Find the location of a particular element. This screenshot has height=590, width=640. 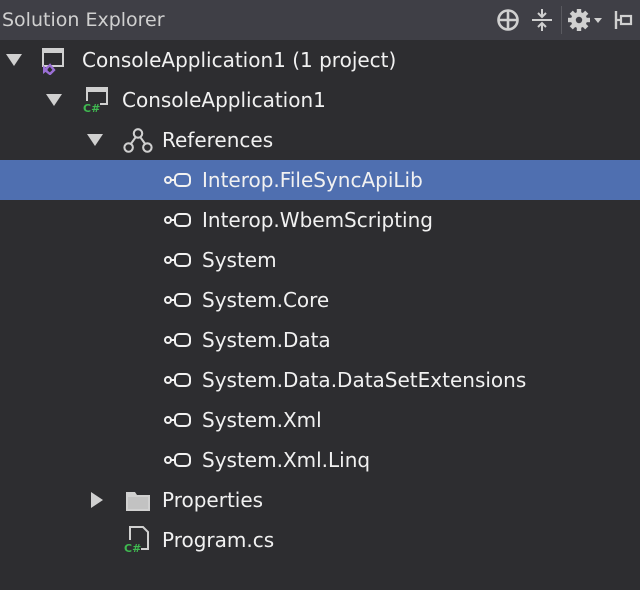

tree-row-solution: ConsoleApplication1 (1 project) is located at coordinates (320, 60).